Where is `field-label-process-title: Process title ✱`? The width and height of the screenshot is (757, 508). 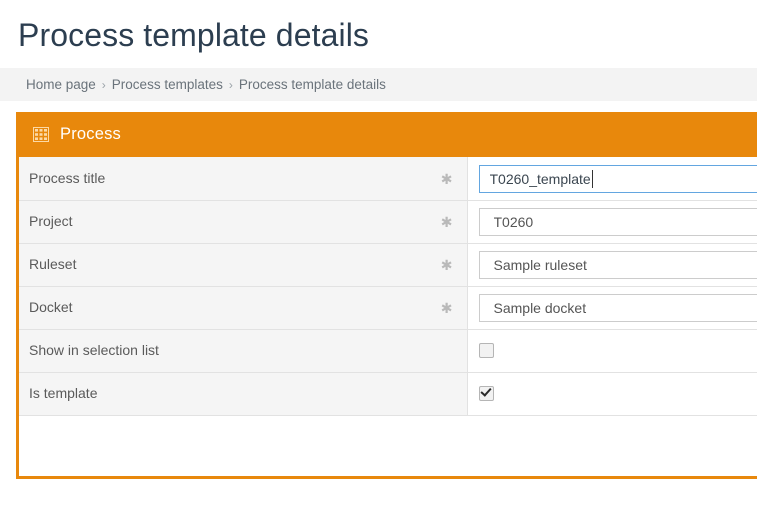
field-label-process-title: Process title ✱ is located at coordinates (243, 179).